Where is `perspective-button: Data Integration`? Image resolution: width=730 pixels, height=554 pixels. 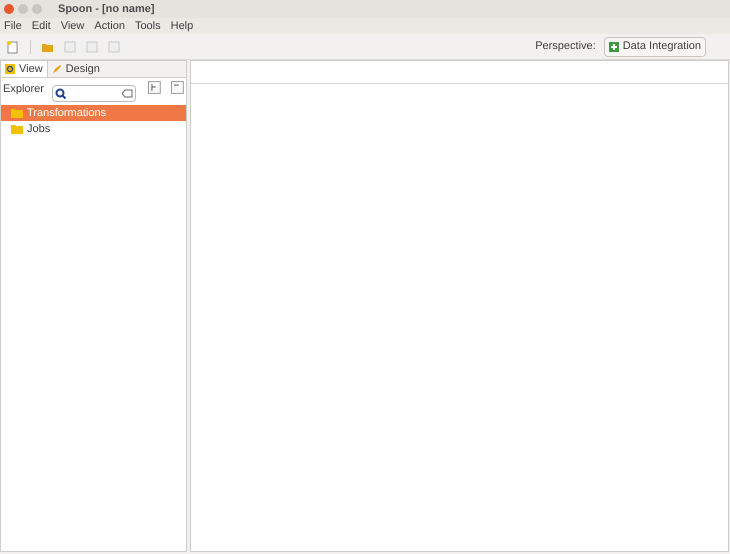 perspective-button: Data Integration is located at coordinates (655, 46).